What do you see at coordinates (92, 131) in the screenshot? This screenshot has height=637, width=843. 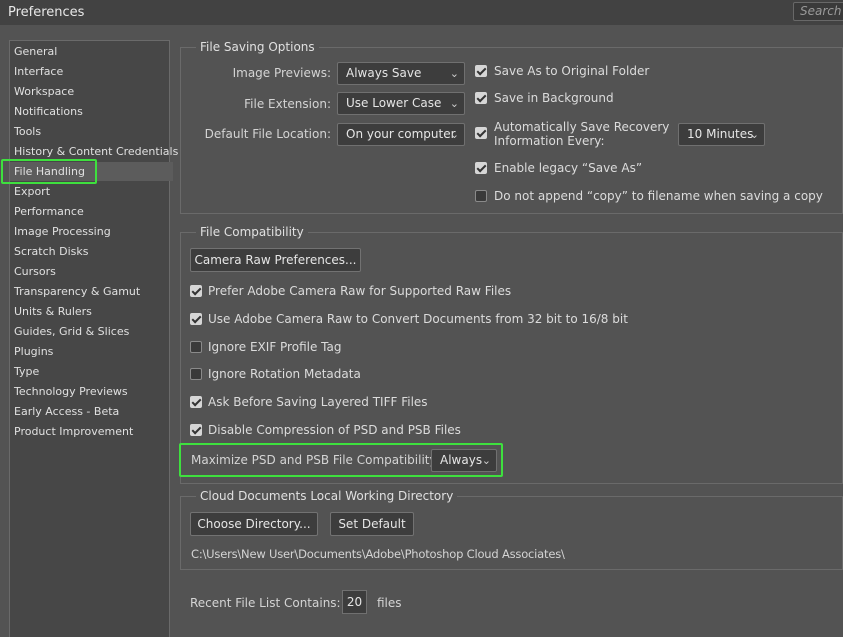 I see `sidebar-item-tools: Tools` at bounding box center [92, 131].